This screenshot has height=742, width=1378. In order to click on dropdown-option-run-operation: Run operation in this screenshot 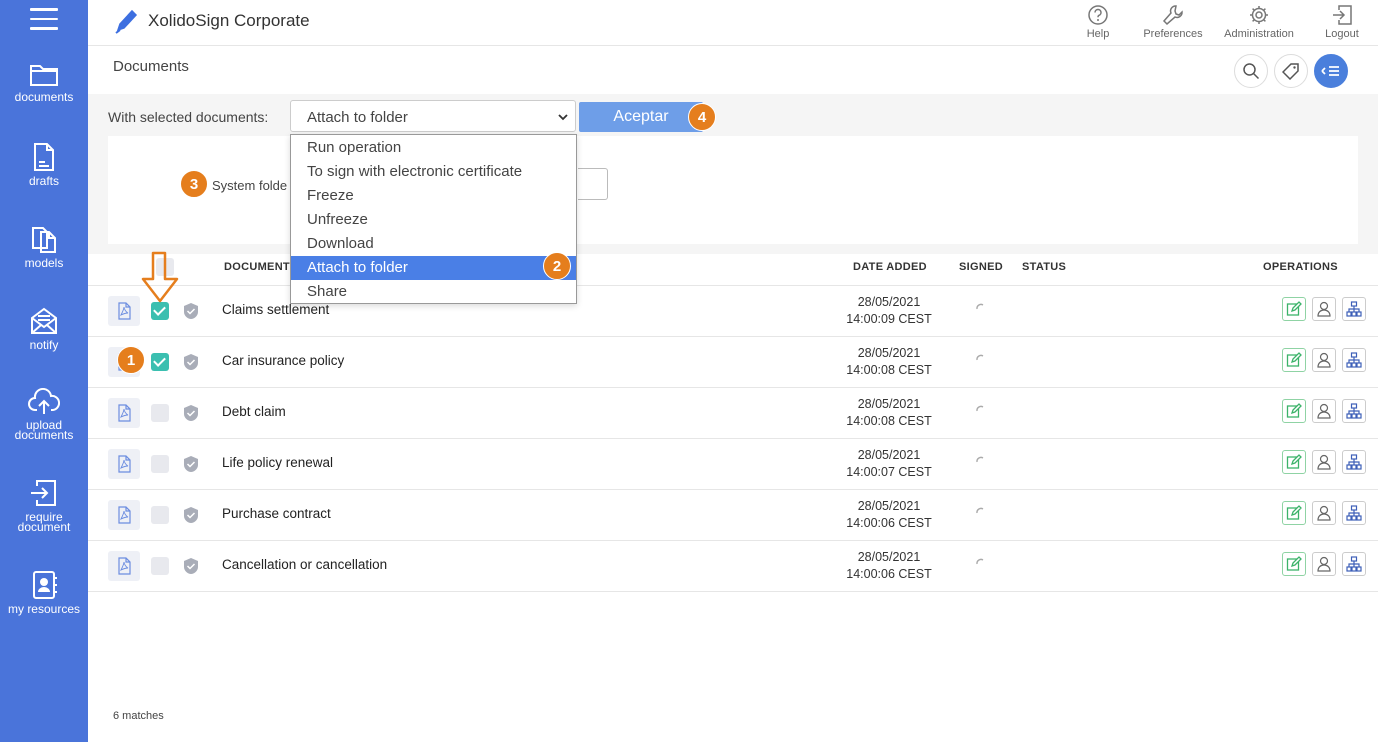, I will do `click(433, 148)`.